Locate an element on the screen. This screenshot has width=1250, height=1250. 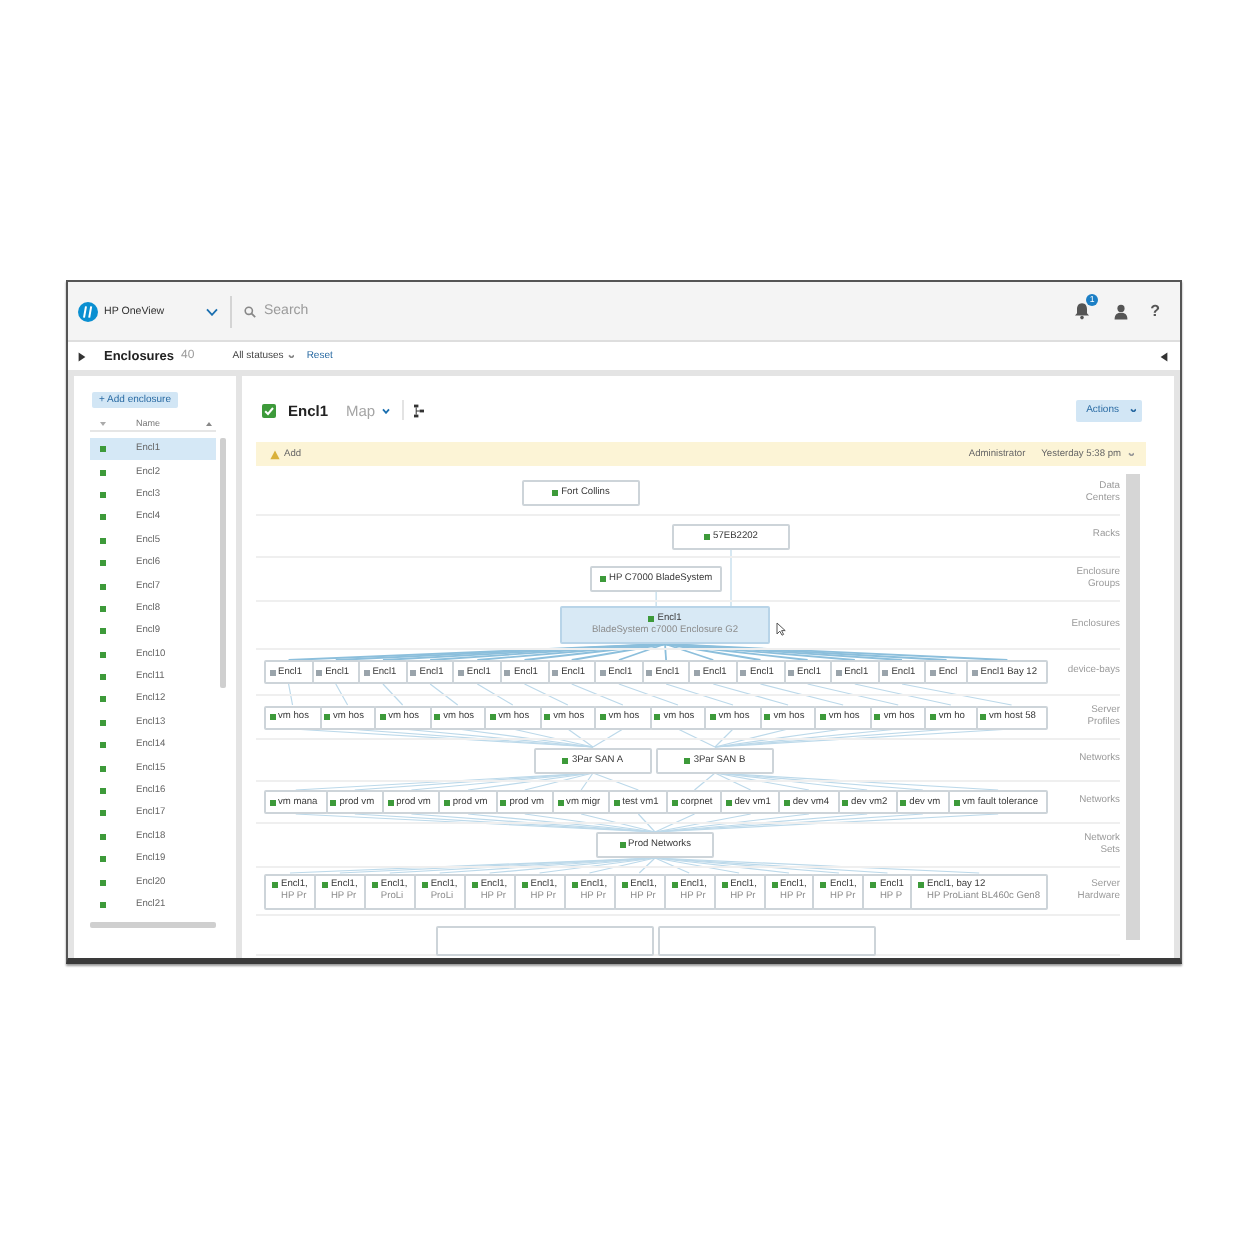
user-icon is located at coordinates (1121, 311).